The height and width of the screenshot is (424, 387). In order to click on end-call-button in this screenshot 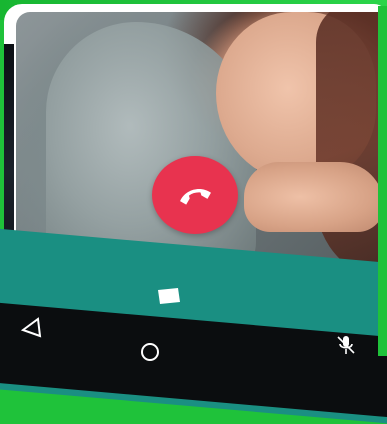, I will do `click(195, 195)`.